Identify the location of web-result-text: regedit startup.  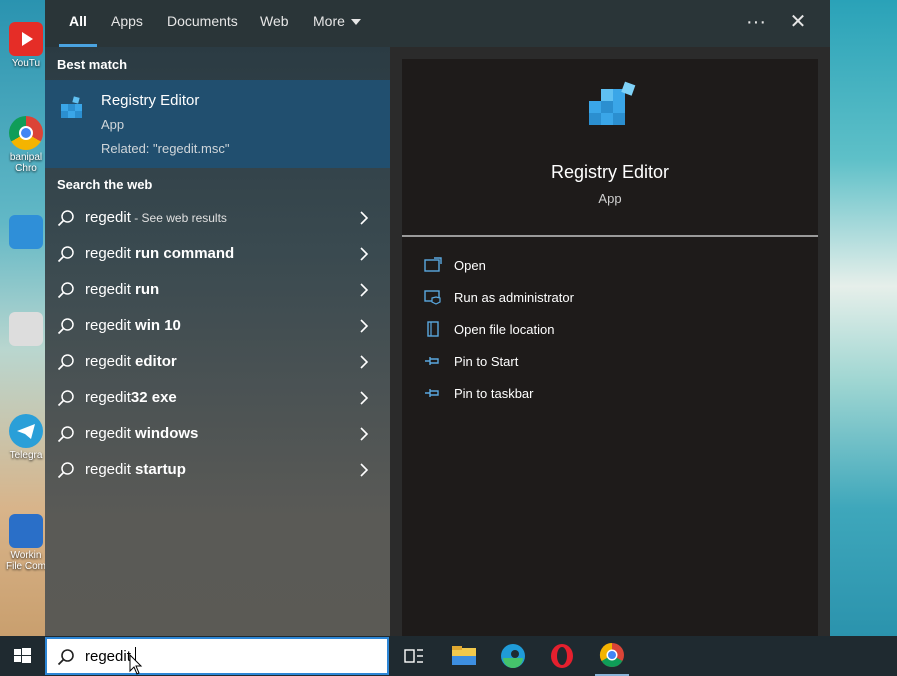
(135, 469).